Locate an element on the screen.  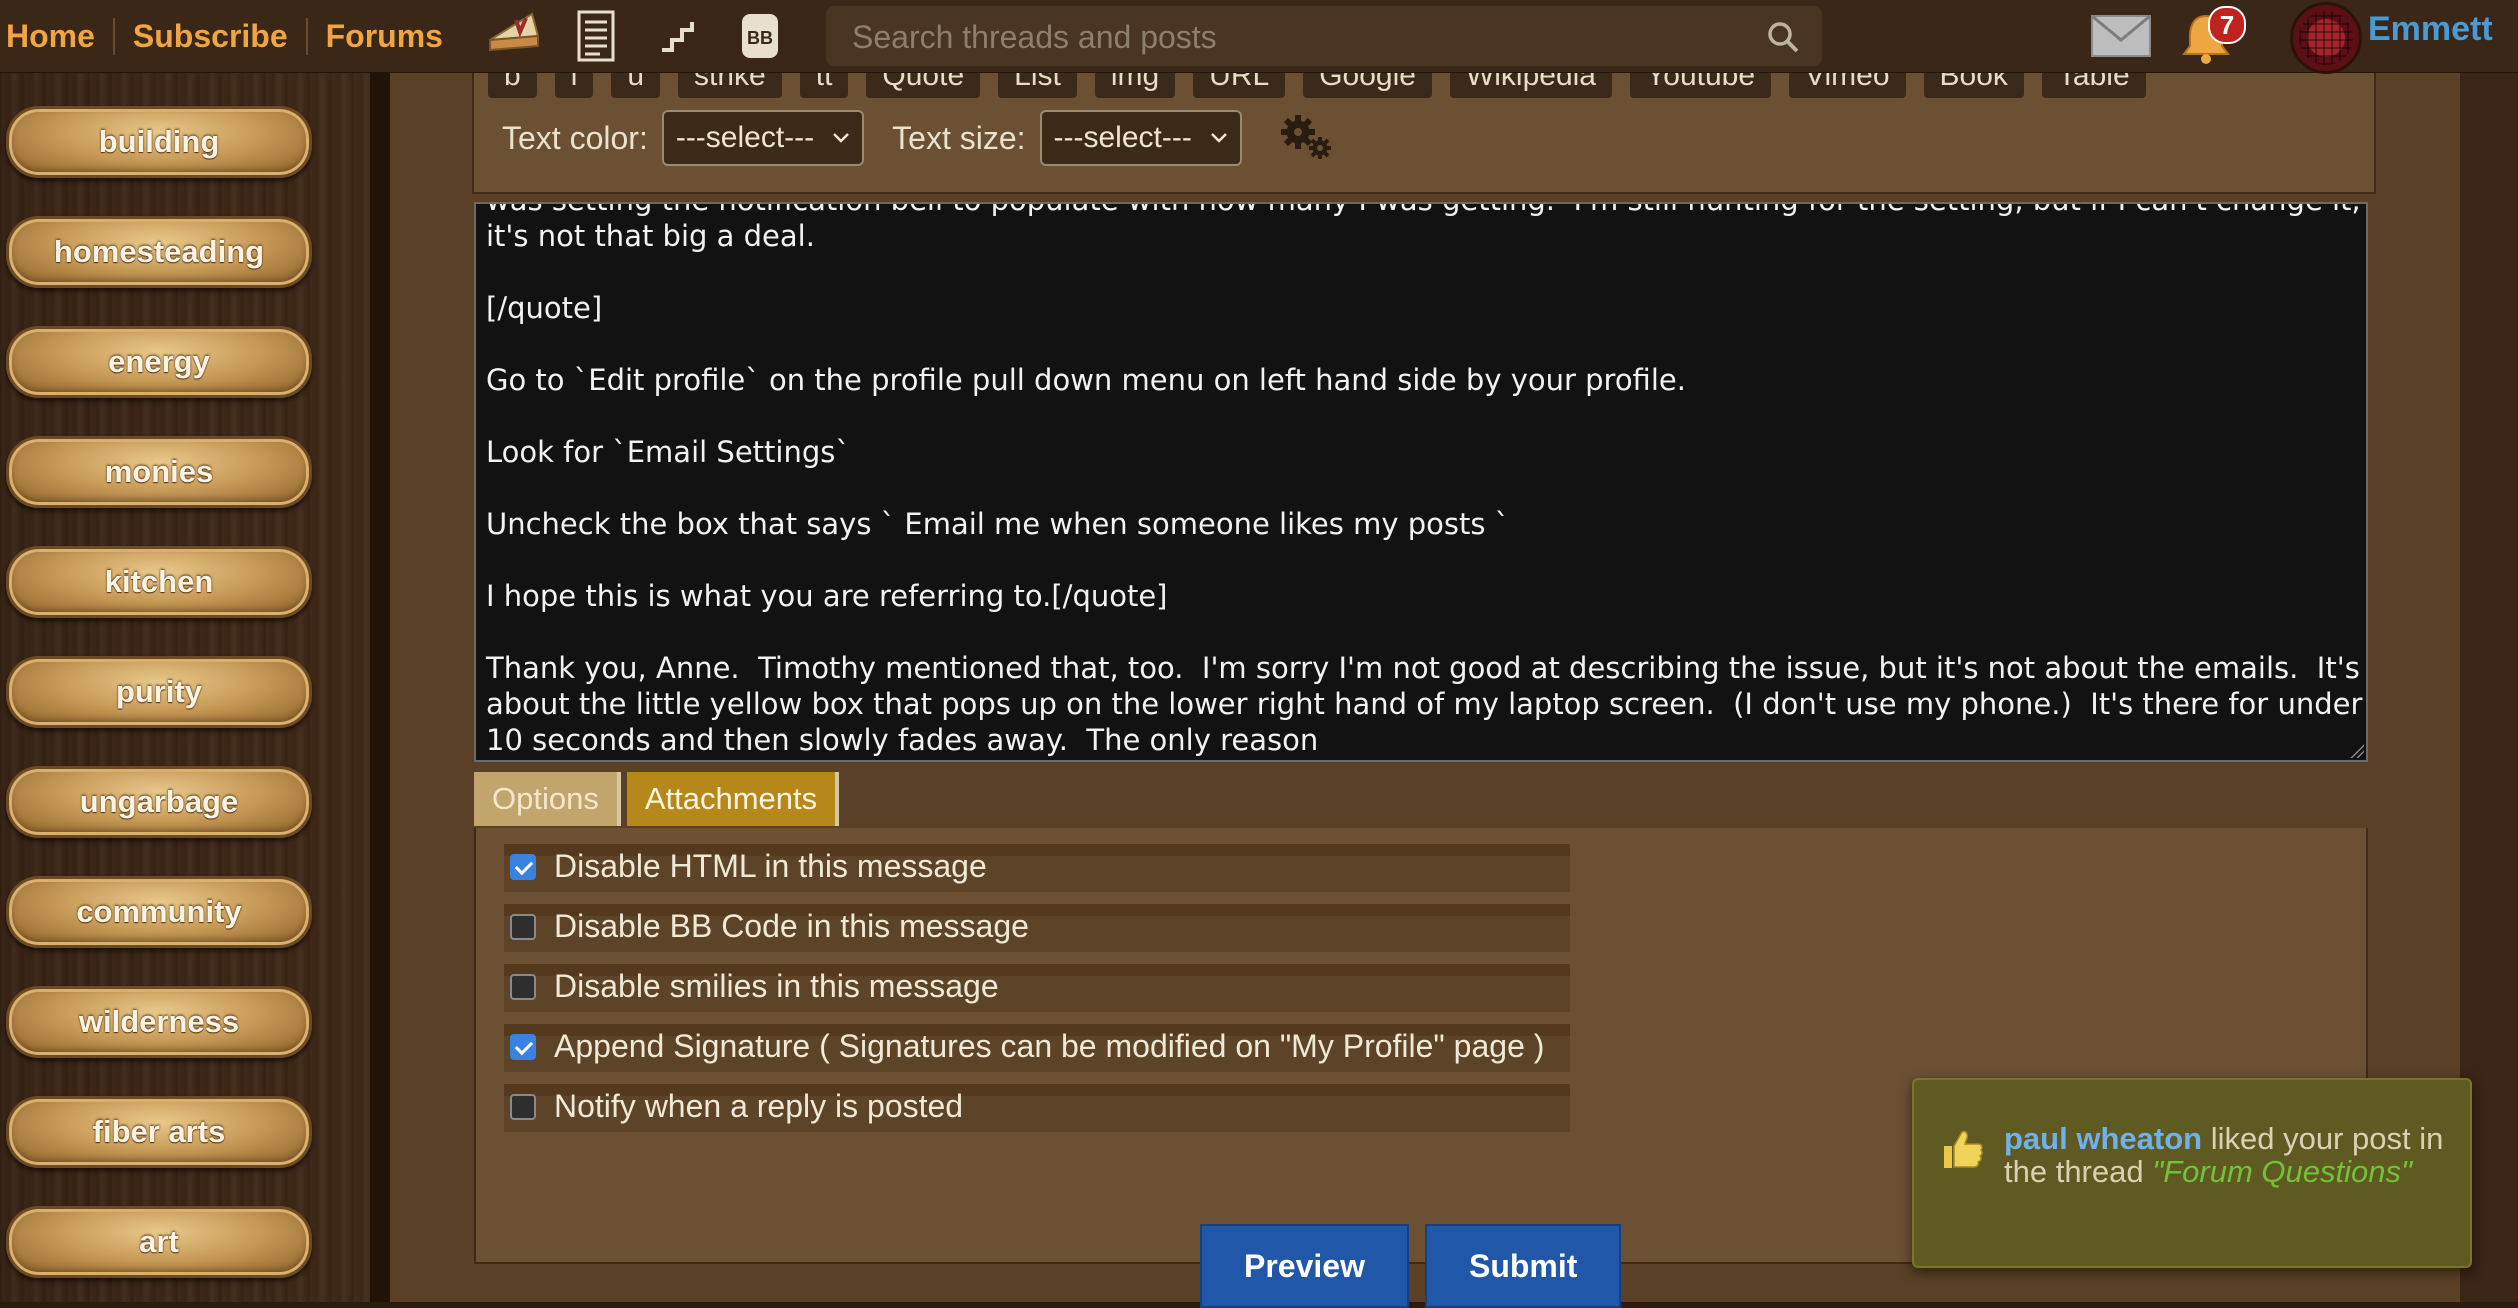
nav-subscribe-link: Subscribe is located at coordinates (211, 36).